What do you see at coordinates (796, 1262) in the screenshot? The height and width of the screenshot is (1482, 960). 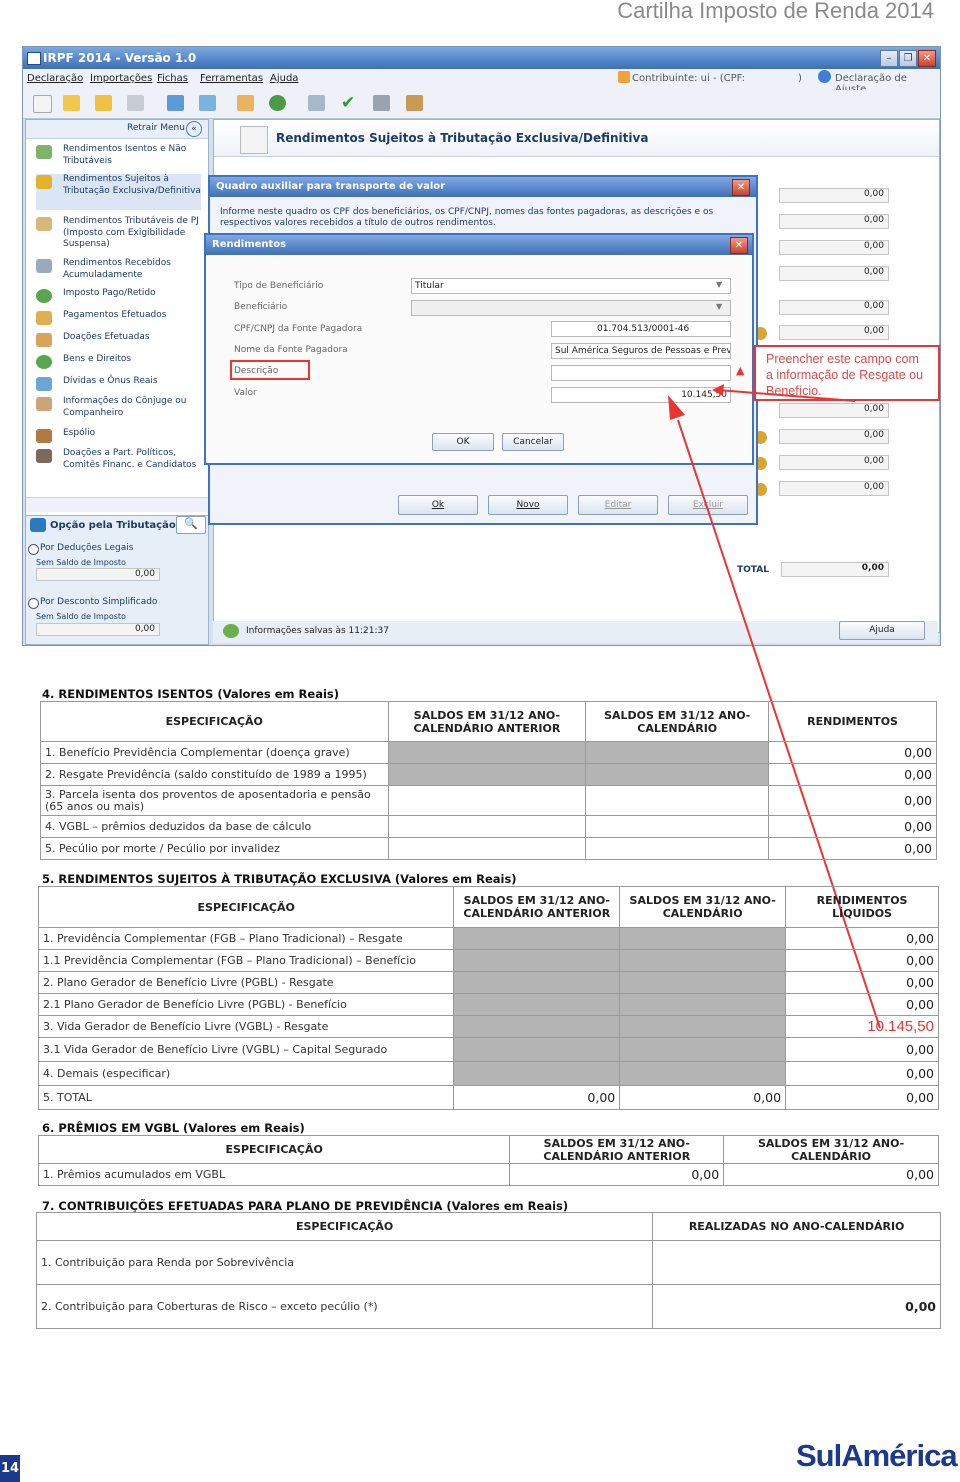 I see `table7-row1-value` at bounding box center [796, 1262].